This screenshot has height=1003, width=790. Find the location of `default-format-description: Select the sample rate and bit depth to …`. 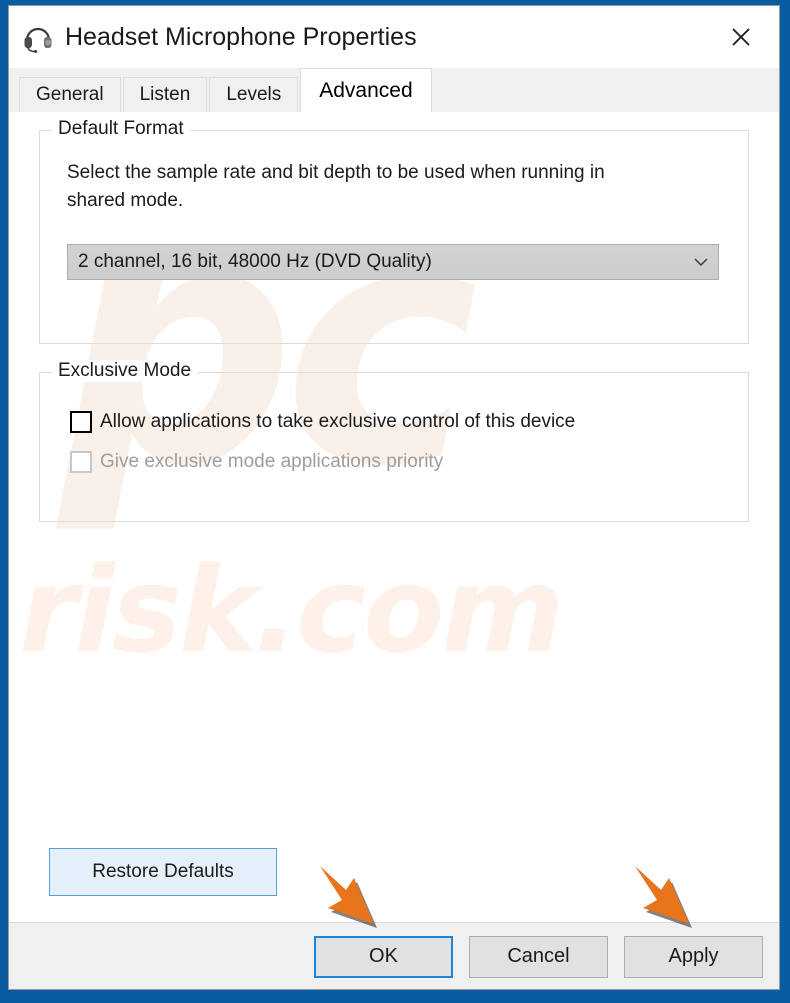

default-format-description: Select the sample rate and bit depth to … is located at coordinates (336, 186).